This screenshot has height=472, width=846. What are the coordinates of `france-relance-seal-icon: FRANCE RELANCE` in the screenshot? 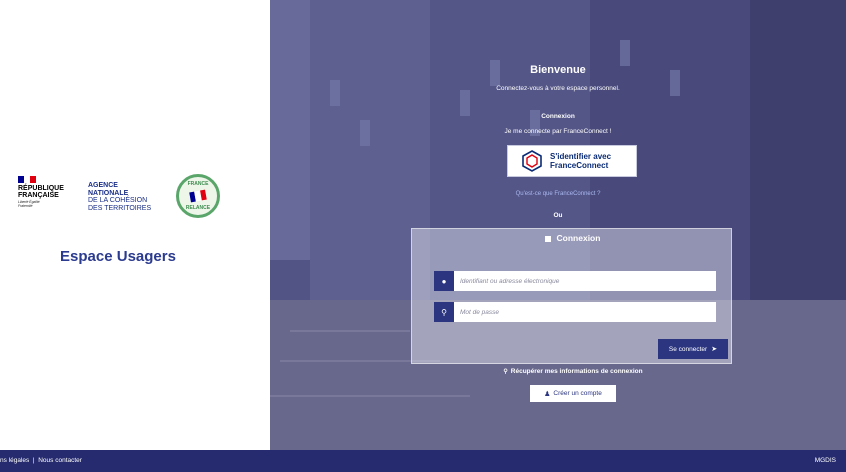 It's located at (198, 196).